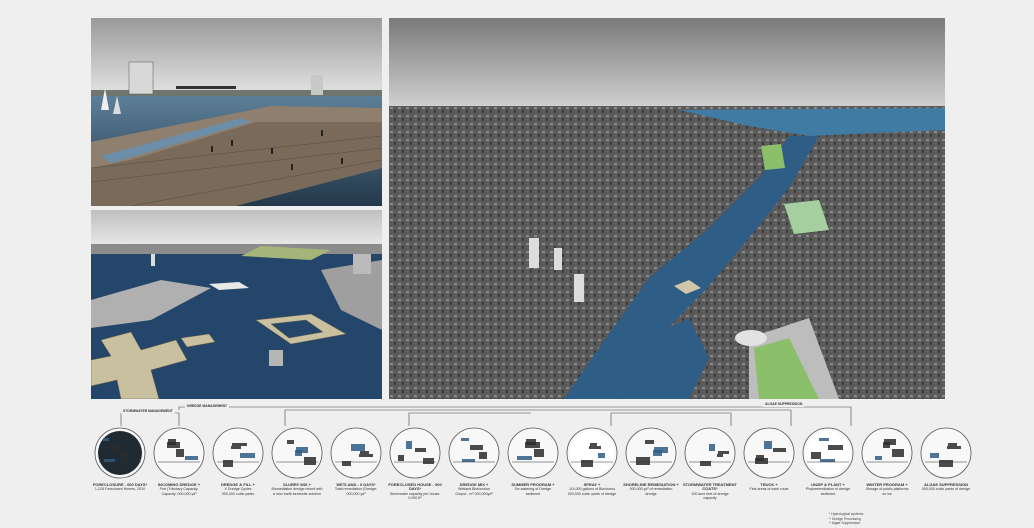 The image size is (1034, 528). Describe the element at coordinates (784, 404) in the screenshot. I see `band-algae: ALGAE SUPPRESSION` at that location.